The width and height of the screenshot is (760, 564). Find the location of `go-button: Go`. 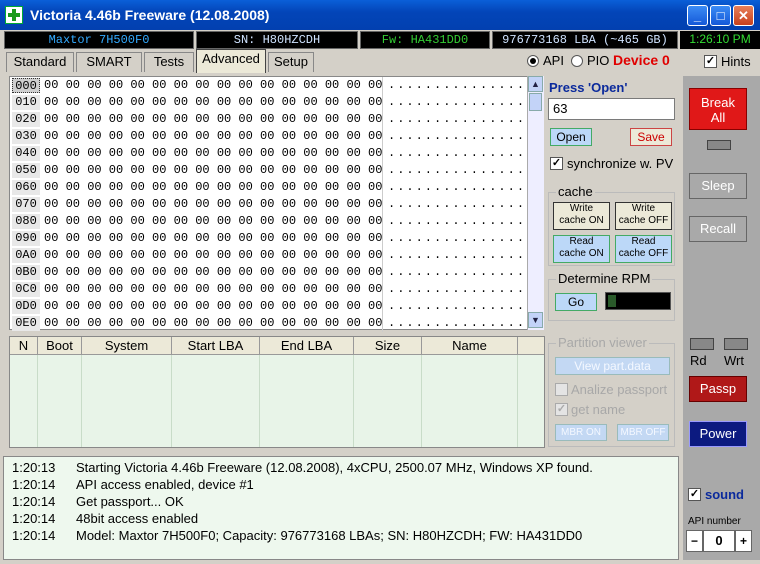

go-button: Go is located at coordinates (576, 302).